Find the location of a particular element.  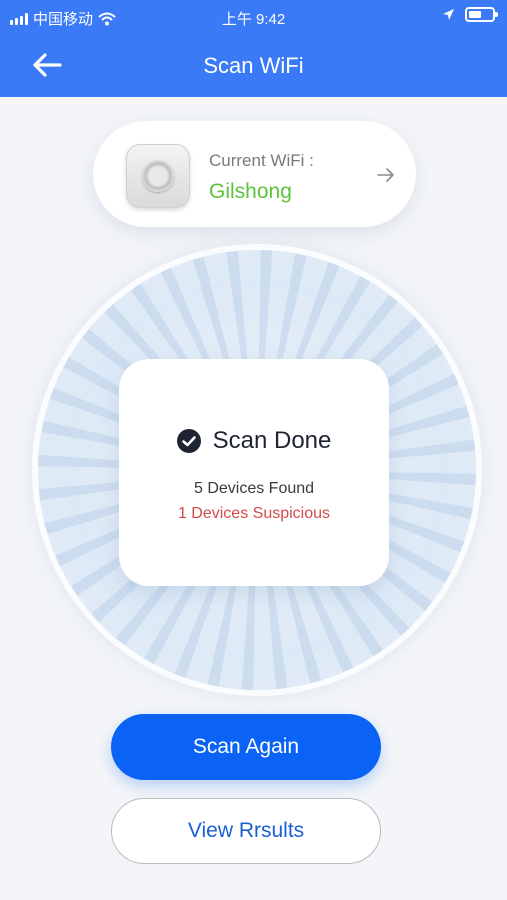

scan-status-text: Scan Done is located at coordinates (272, 440).